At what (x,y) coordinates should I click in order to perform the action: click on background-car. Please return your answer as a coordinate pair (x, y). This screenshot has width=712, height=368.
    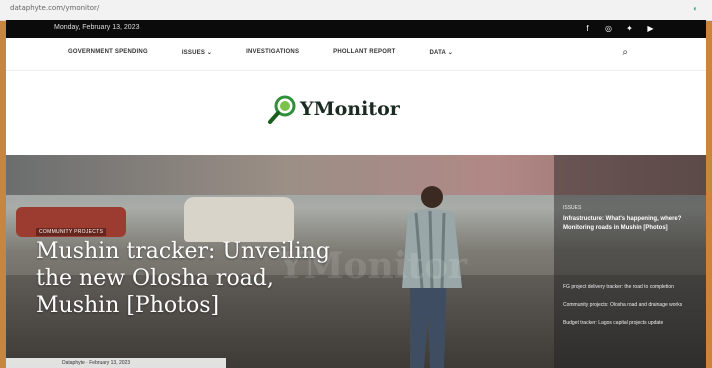
    Looking at the image, I should click on (239, 219).